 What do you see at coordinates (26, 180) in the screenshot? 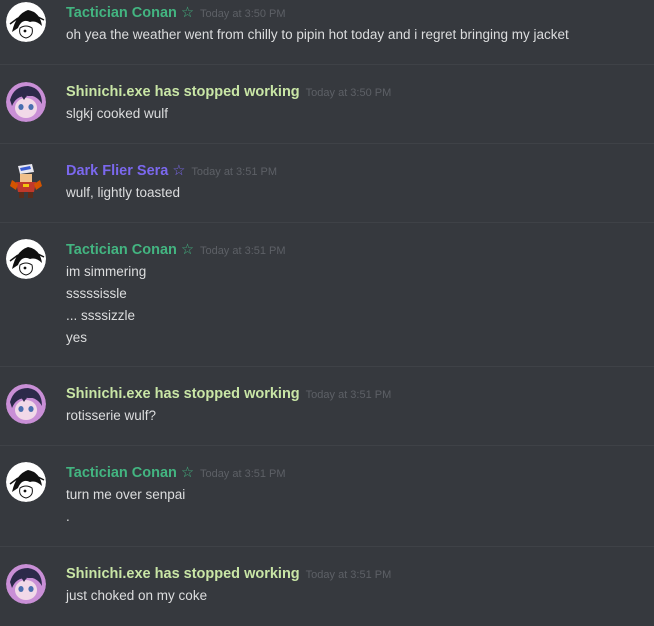
I see `sera-avatar` at bounding box center [26, 180].